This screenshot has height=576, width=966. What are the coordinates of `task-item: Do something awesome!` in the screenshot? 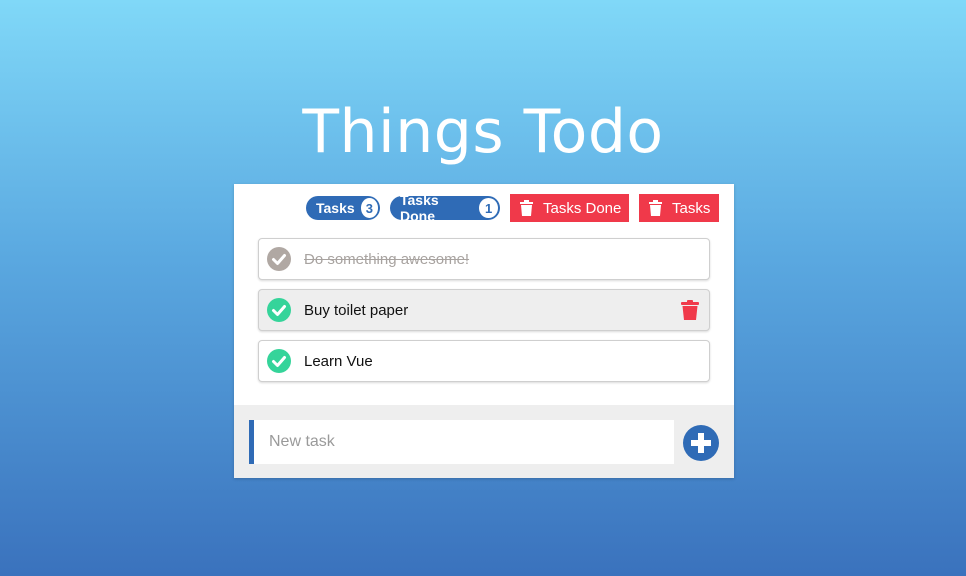 It's located at (484, 259).